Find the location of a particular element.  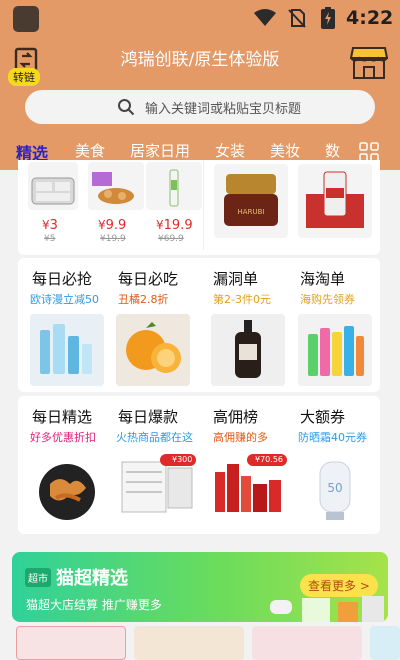

grid-cell-daily-grab: 每日必抢 欧诗漫立减50 is located at coordinates (63, 325).